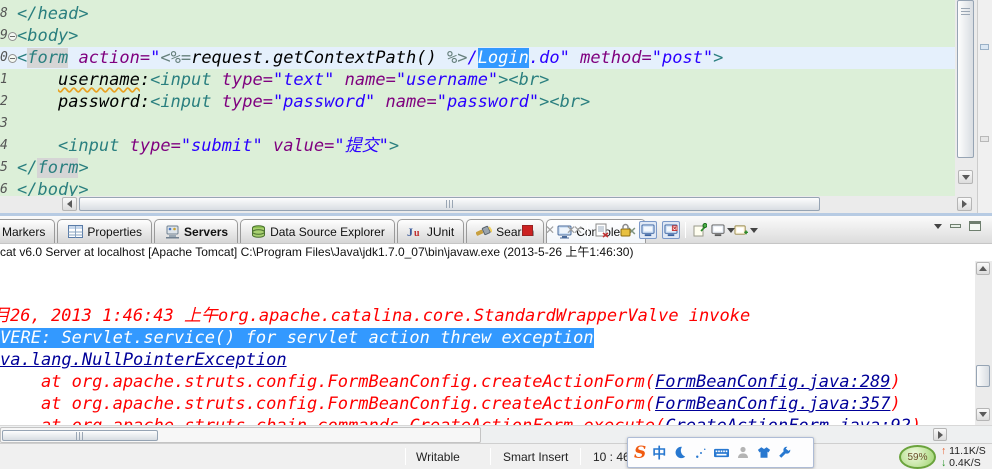  What do you see at coordinates (4, 123) in the screenshot?
I see `line-number: 3` at bounding box center [4, 123].